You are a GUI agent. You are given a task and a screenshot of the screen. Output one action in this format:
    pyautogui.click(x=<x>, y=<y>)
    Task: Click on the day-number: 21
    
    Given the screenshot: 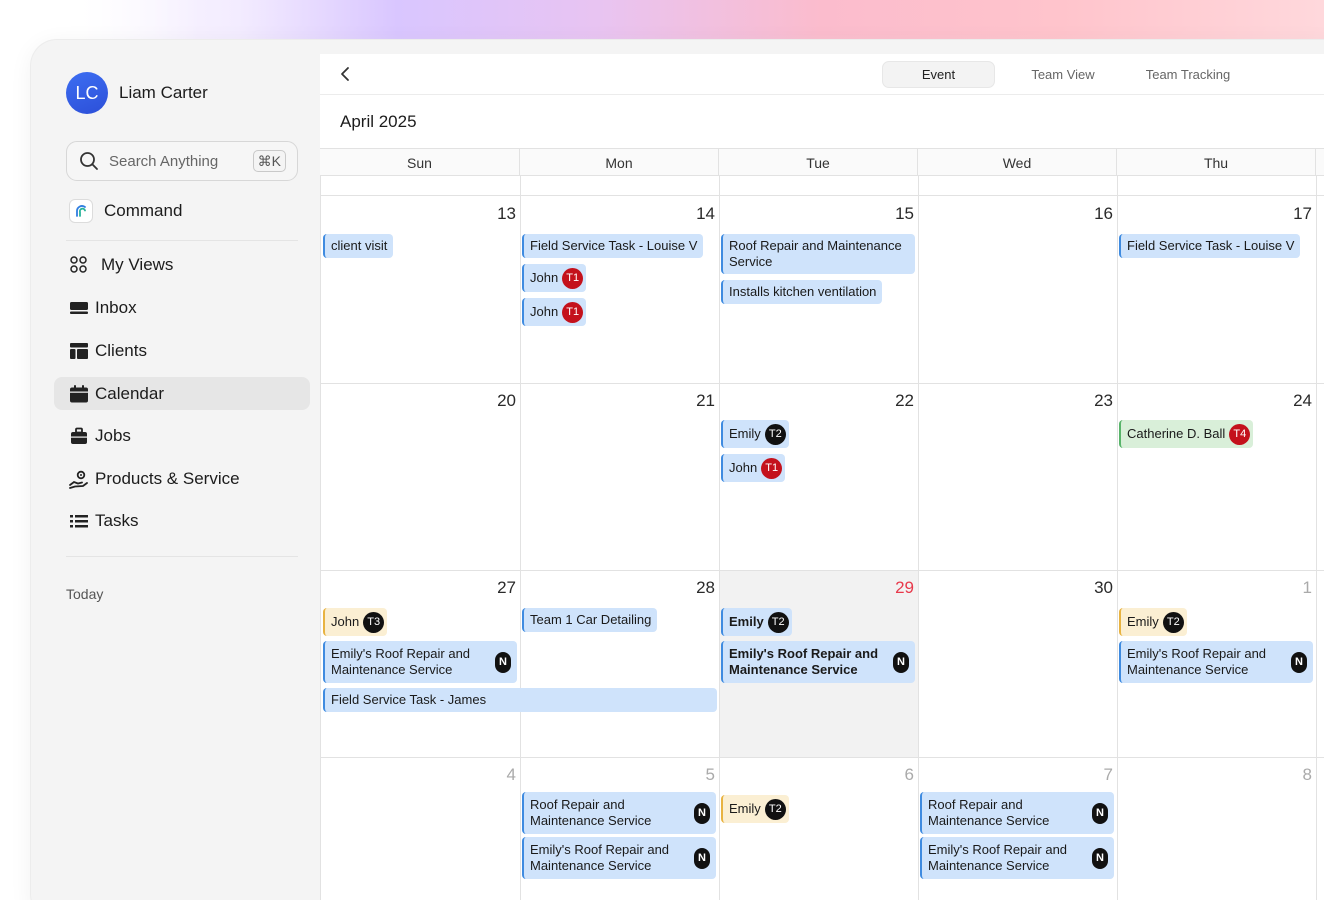 What is the action you would take?
    pyautogui.click(x=705, y=400)
    